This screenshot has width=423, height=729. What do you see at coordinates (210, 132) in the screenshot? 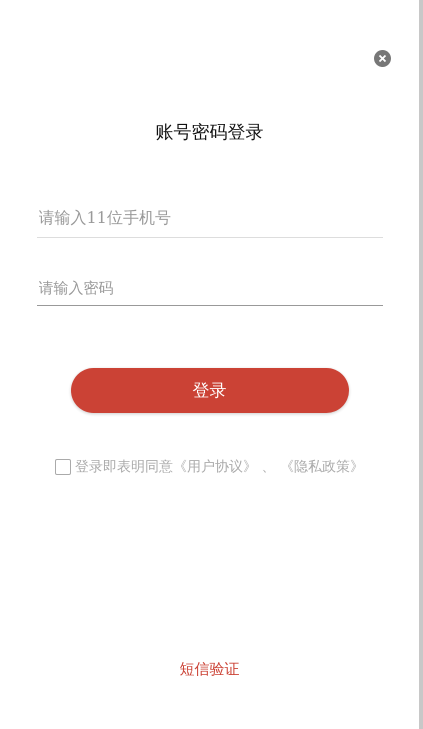
I see `page-title: 账号密码登录` at bounding box center [210, 132].